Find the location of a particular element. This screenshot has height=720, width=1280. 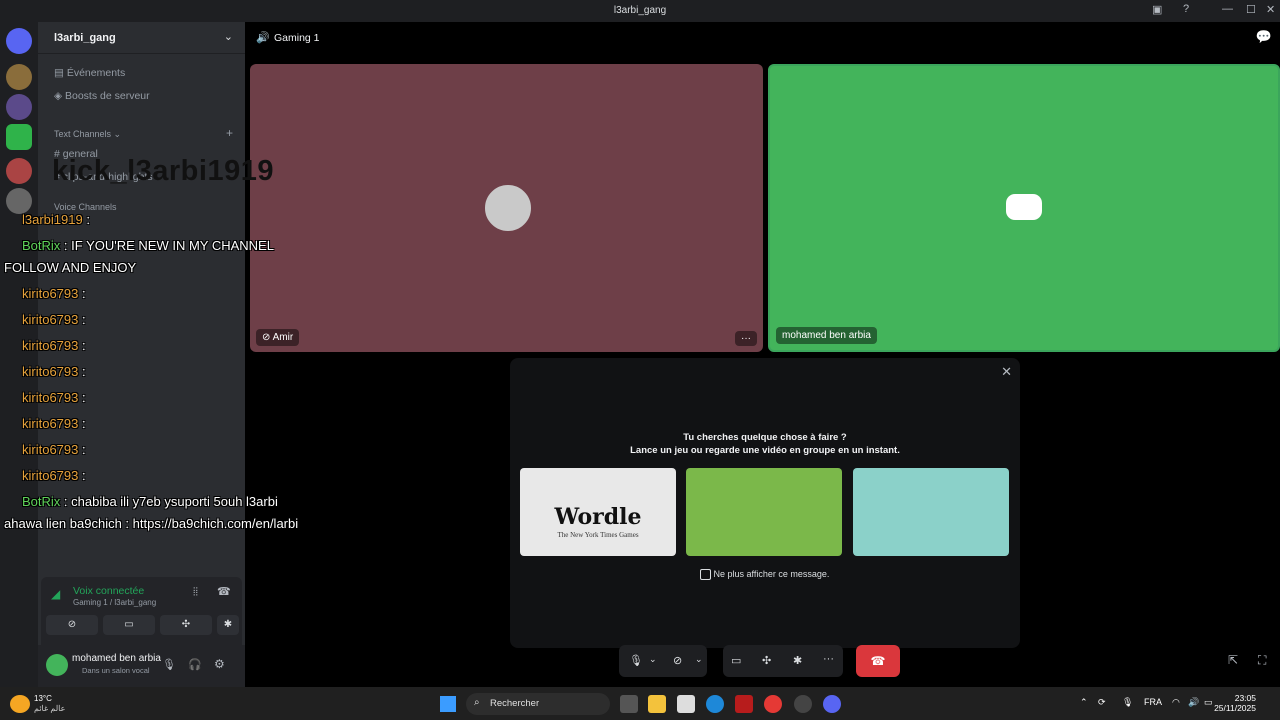

soundboard-button: ✱ is located at coordinates (228, 625).